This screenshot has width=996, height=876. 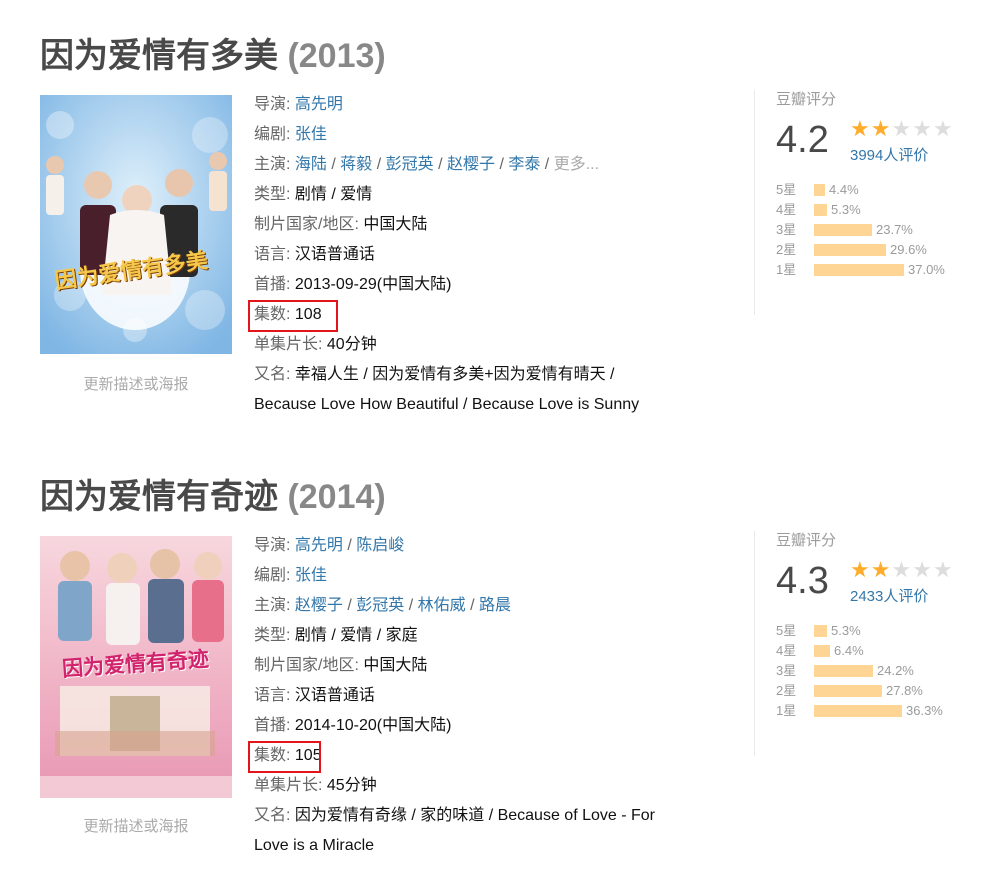 What do you see at coordinates (213, 493) in the screenshot?
I see `movie-title: 因为爱情有奇迹 (2014)` at bounding box center [213, 493].